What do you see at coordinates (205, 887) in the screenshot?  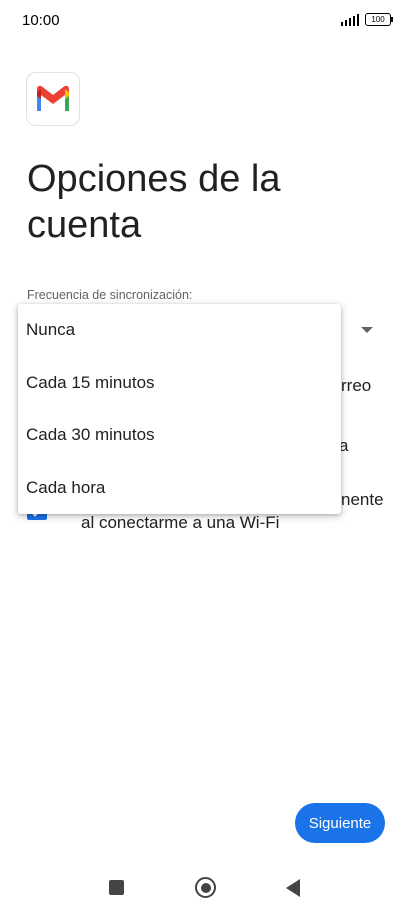 I see `home-icon` at bounding box center [205, 887].